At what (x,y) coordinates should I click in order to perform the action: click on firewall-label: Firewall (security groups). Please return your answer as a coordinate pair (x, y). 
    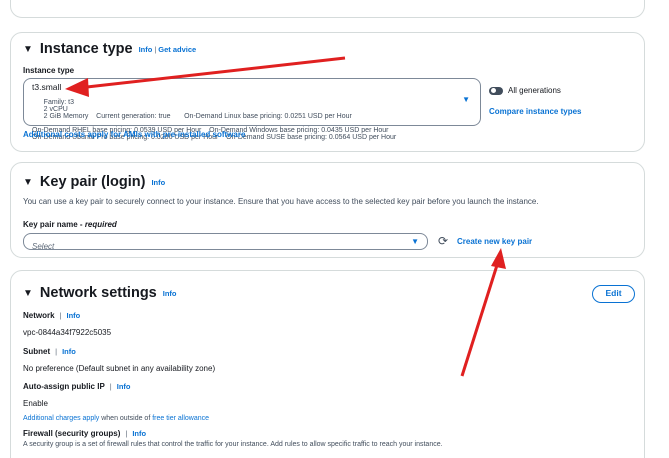
    Looking at the image, I should click on (72, 433).